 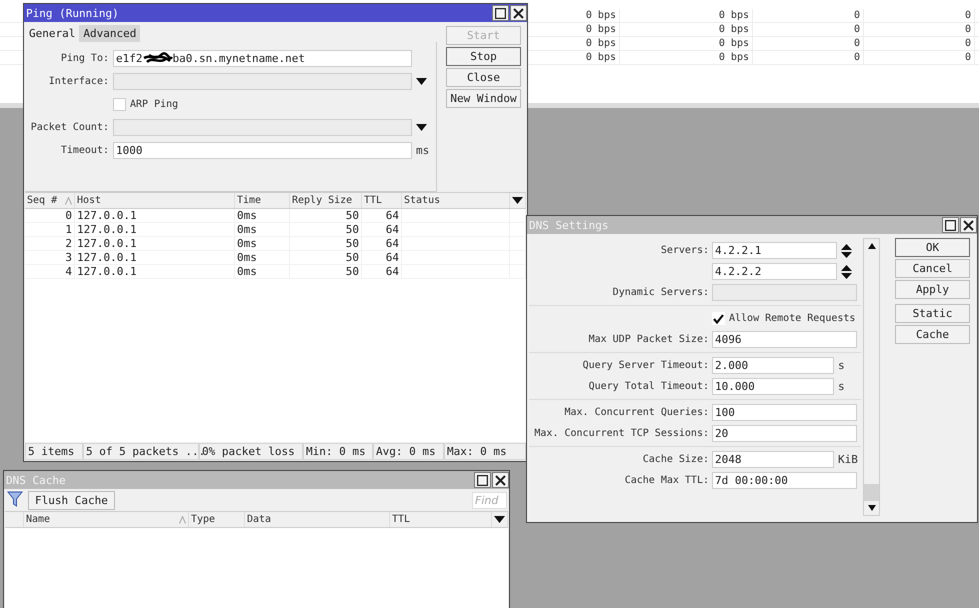 I want to click on input-field: 100, so click(x=784, y=412).